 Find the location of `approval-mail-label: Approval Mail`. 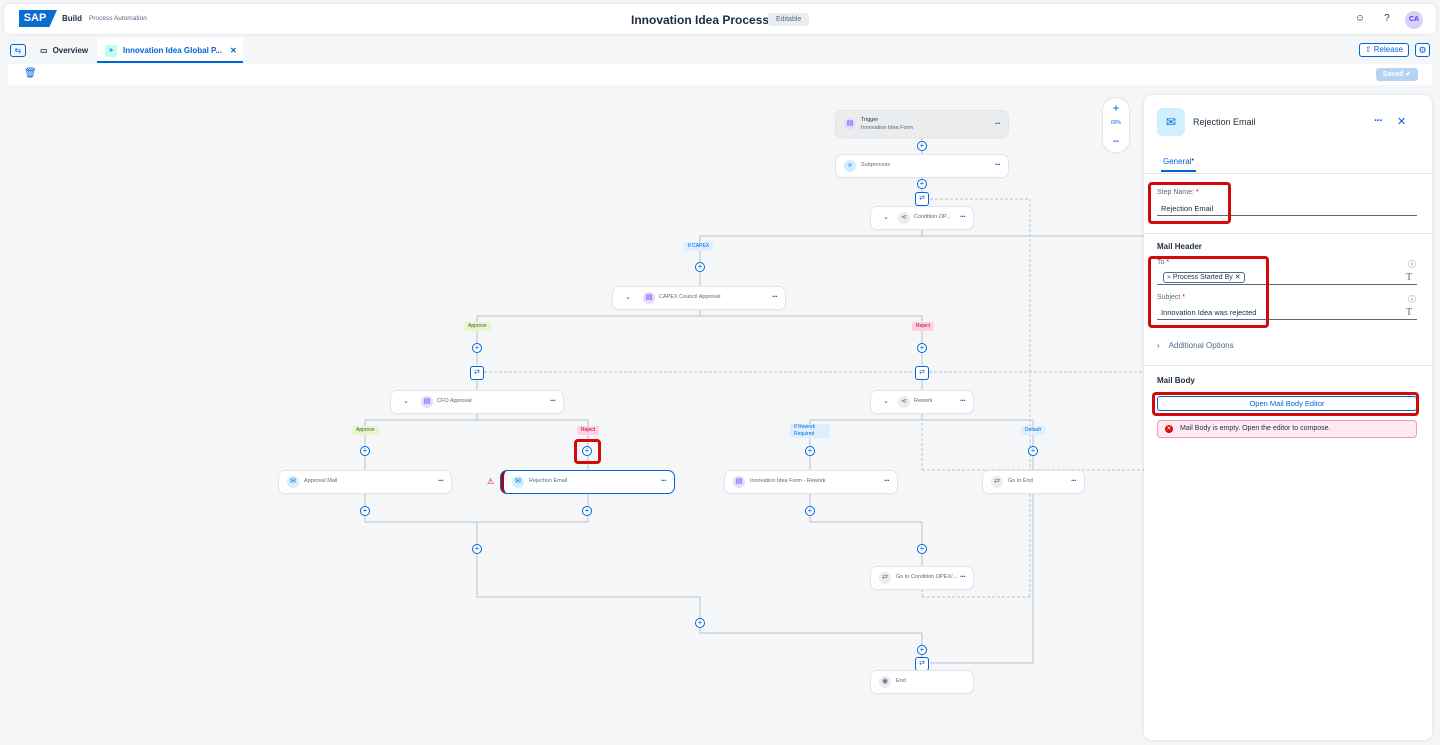

approval-mail-label: Approval Mail is located at coordinates (321, 481).